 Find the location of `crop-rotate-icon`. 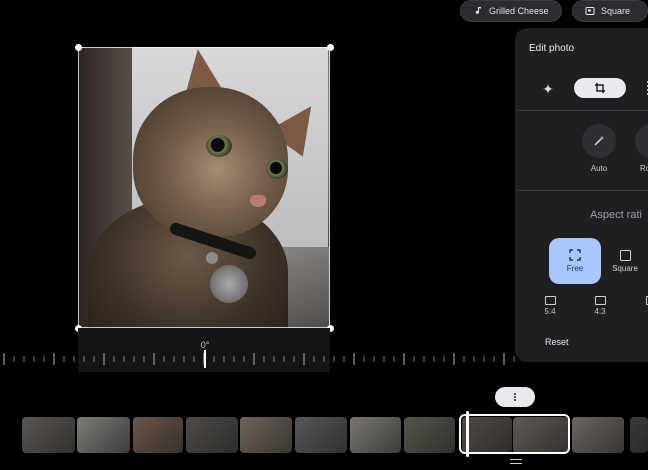

crop-rotate-icon is located at coordinates (600, 88).